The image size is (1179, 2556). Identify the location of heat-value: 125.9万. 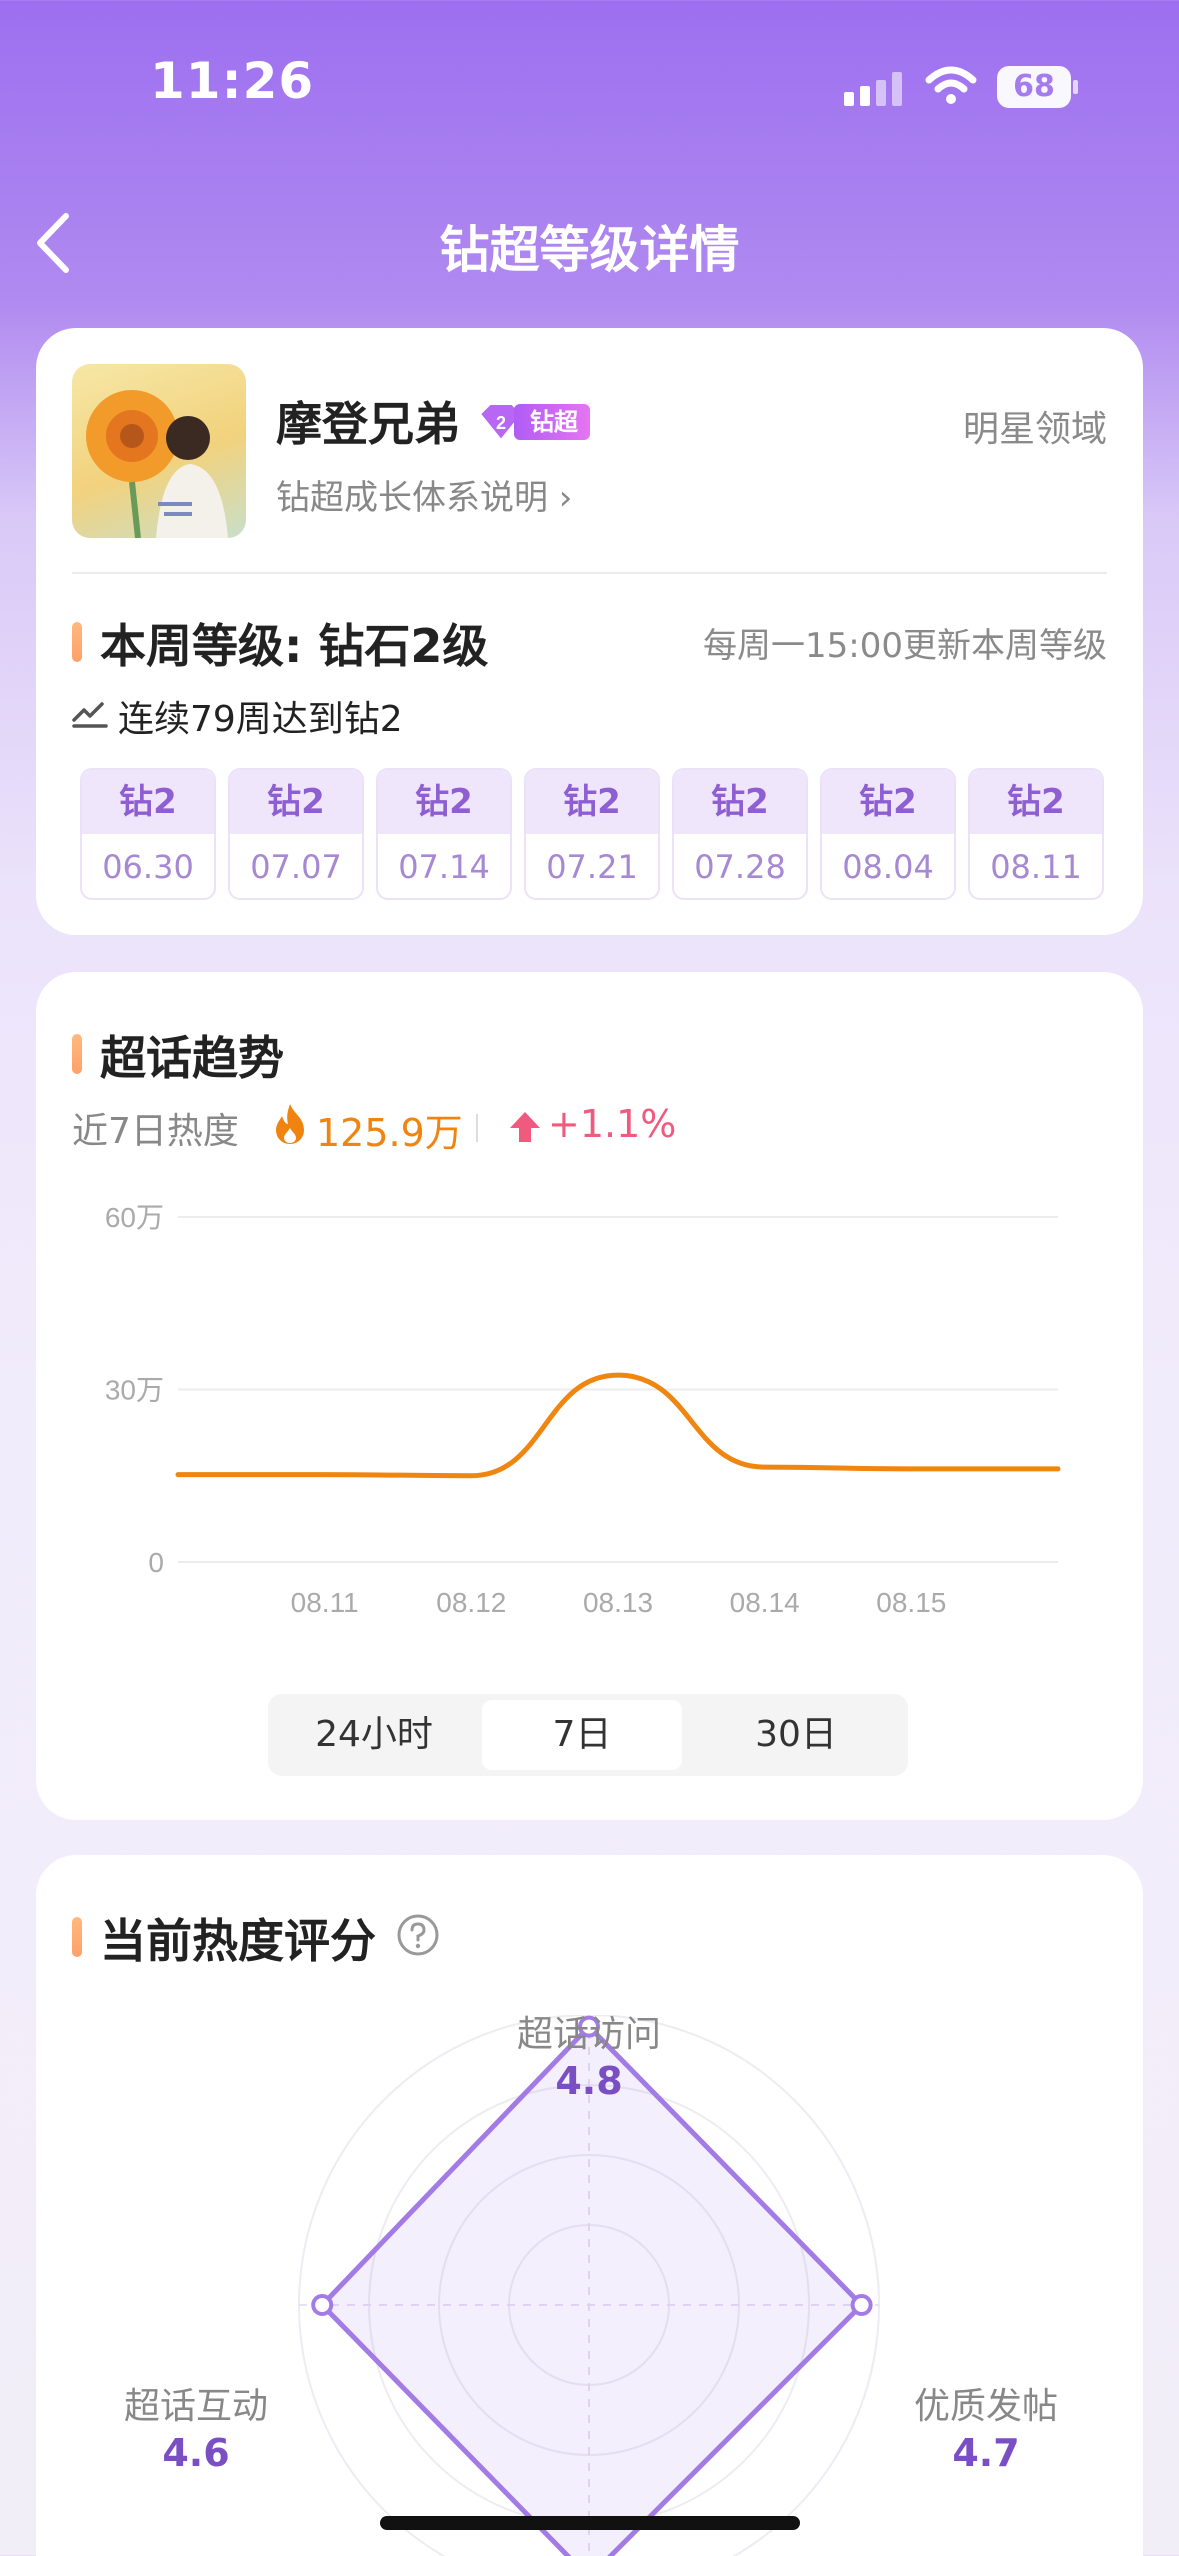
(389, 1133).